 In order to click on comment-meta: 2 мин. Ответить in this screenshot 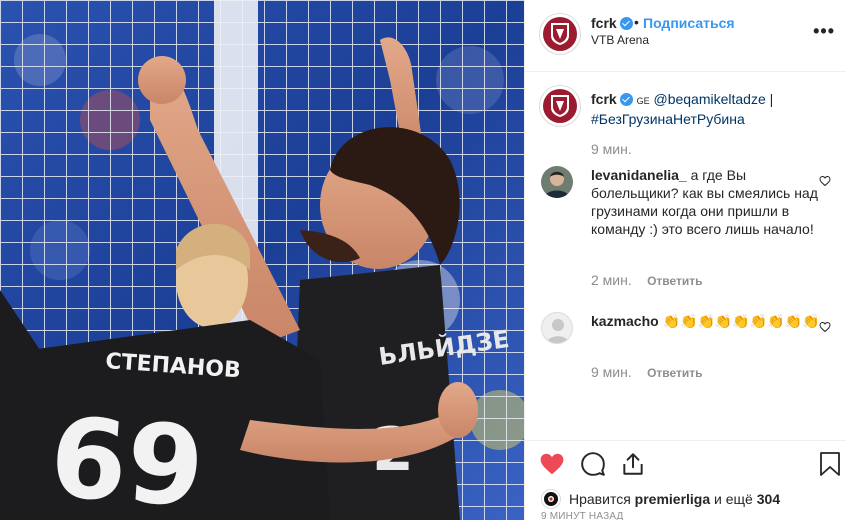, I will do `click(647, 280)`.